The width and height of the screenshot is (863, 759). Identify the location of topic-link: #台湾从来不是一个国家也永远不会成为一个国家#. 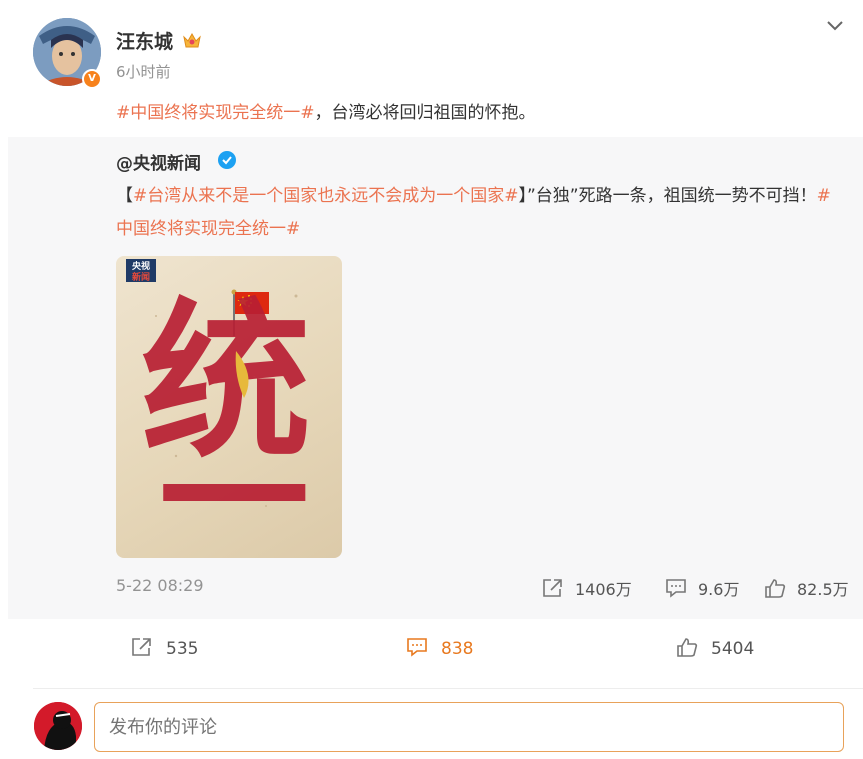
(326, 196).